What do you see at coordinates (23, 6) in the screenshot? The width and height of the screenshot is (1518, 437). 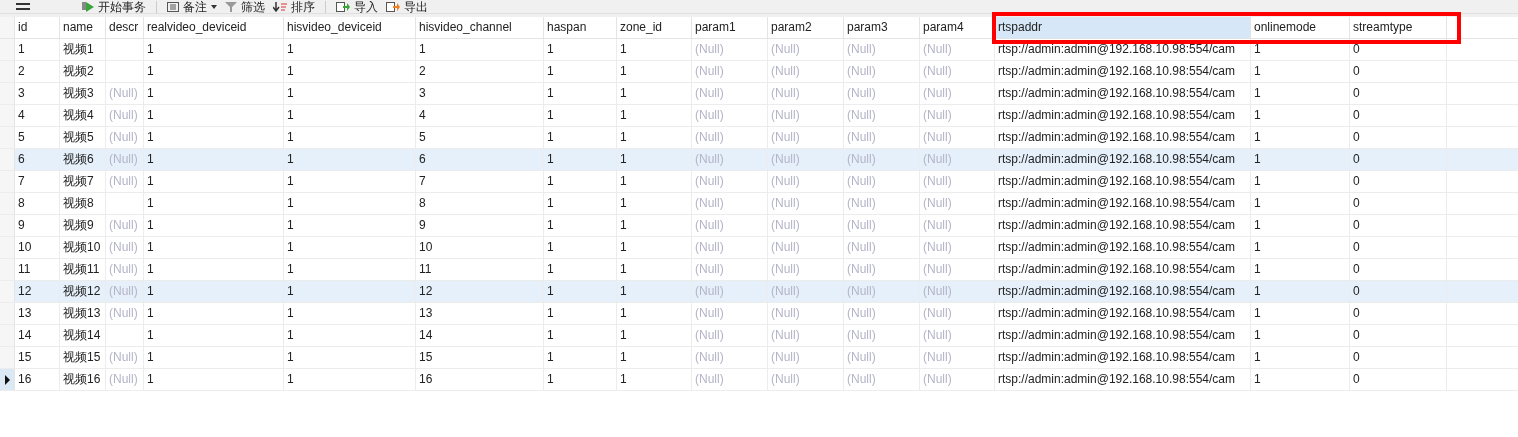 I see `menu-icon` at bounding box center [23, 6].